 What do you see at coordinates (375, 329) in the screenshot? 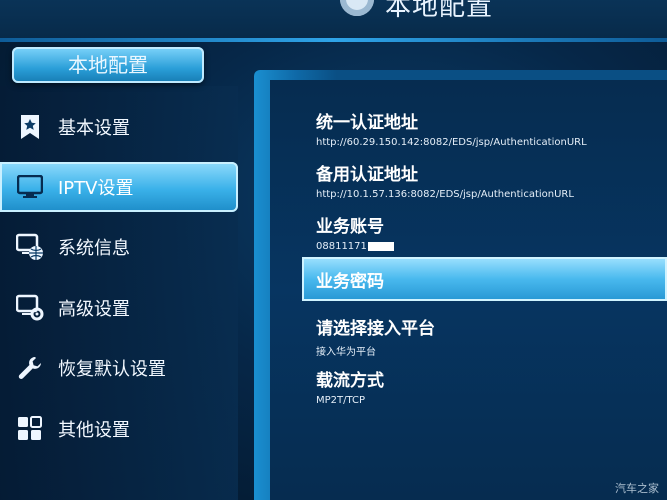
I see `setting-title: 请选择接入平台` at bounding box center [375, 329].